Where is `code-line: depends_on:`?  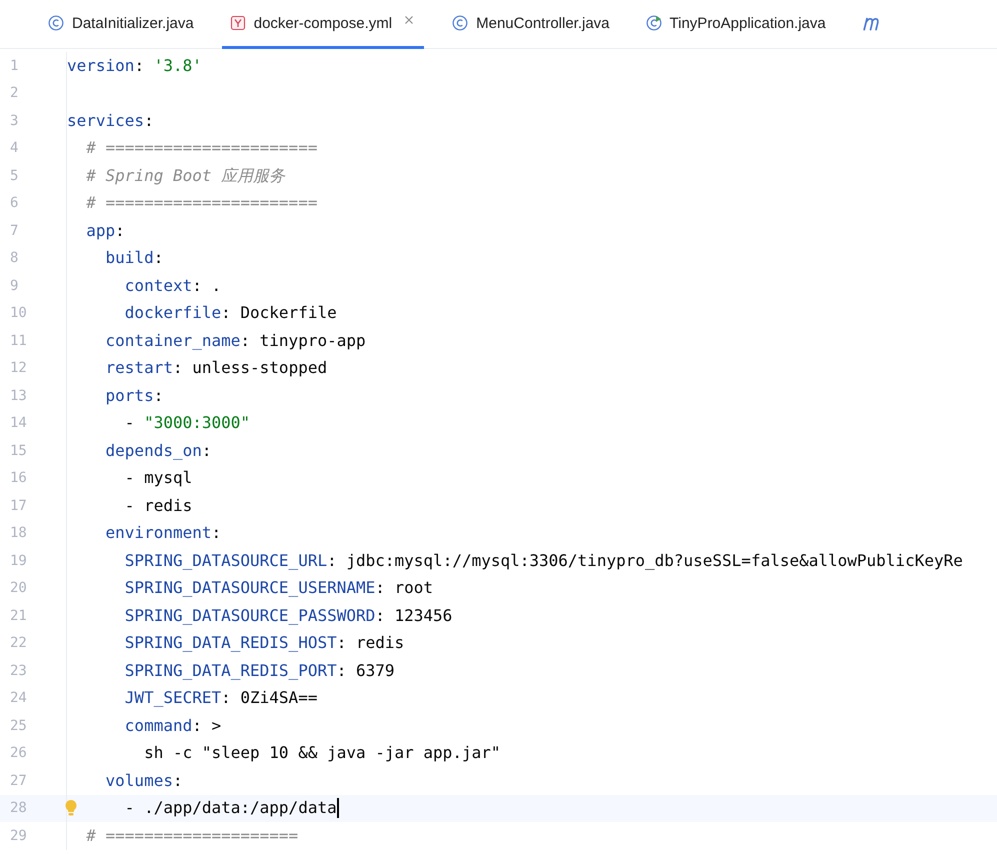 code-line: depends_on: is located at coordinates (158, 450).